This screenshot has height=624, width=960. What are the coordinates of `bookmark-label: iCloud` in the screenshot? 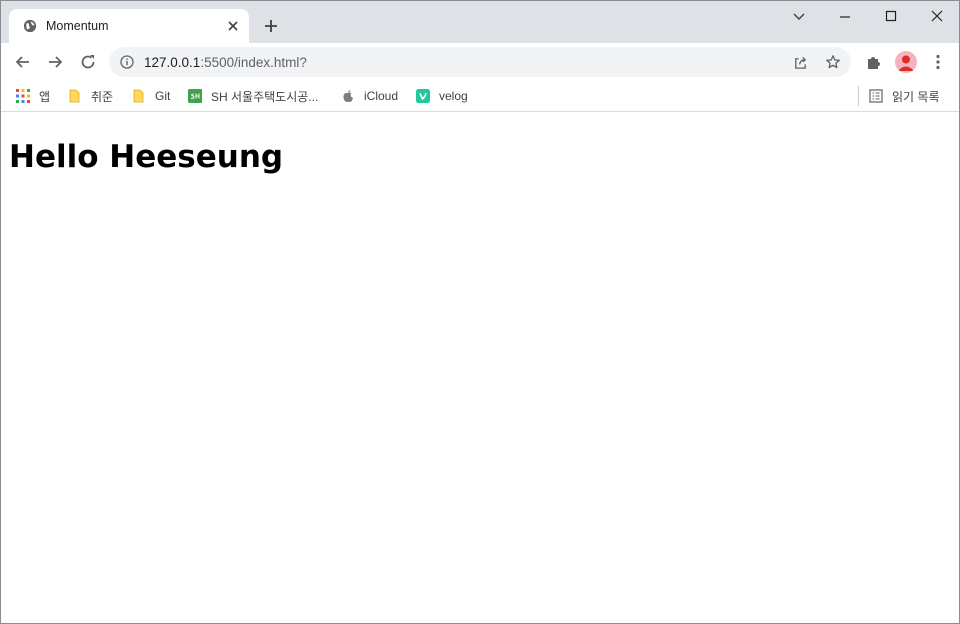 It's located at (381, 96).